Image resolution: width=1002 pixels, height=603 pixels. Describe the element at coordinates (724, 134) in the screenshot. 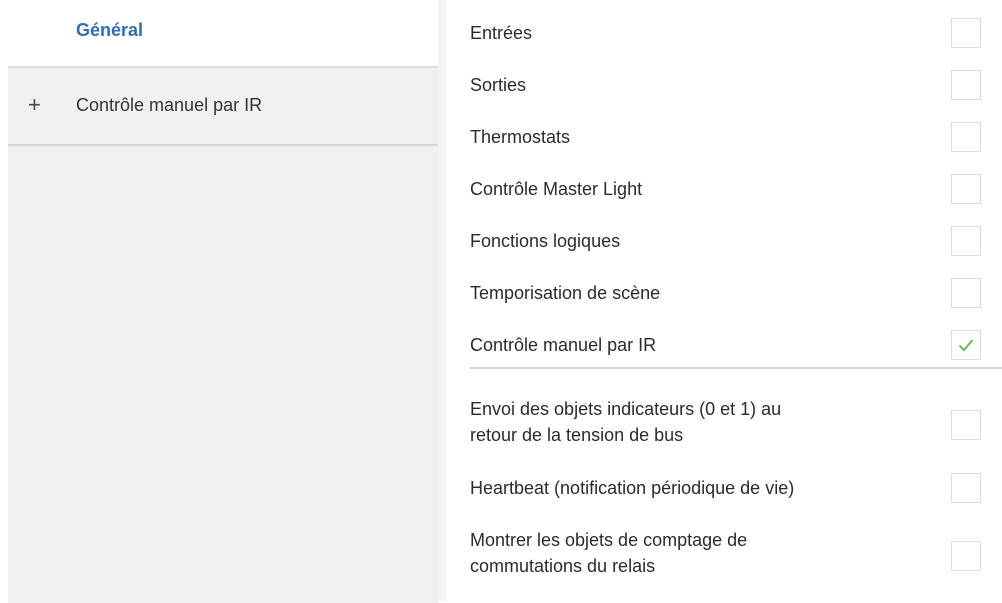

I see `option-row-thermostats: Thermostats` at that location.